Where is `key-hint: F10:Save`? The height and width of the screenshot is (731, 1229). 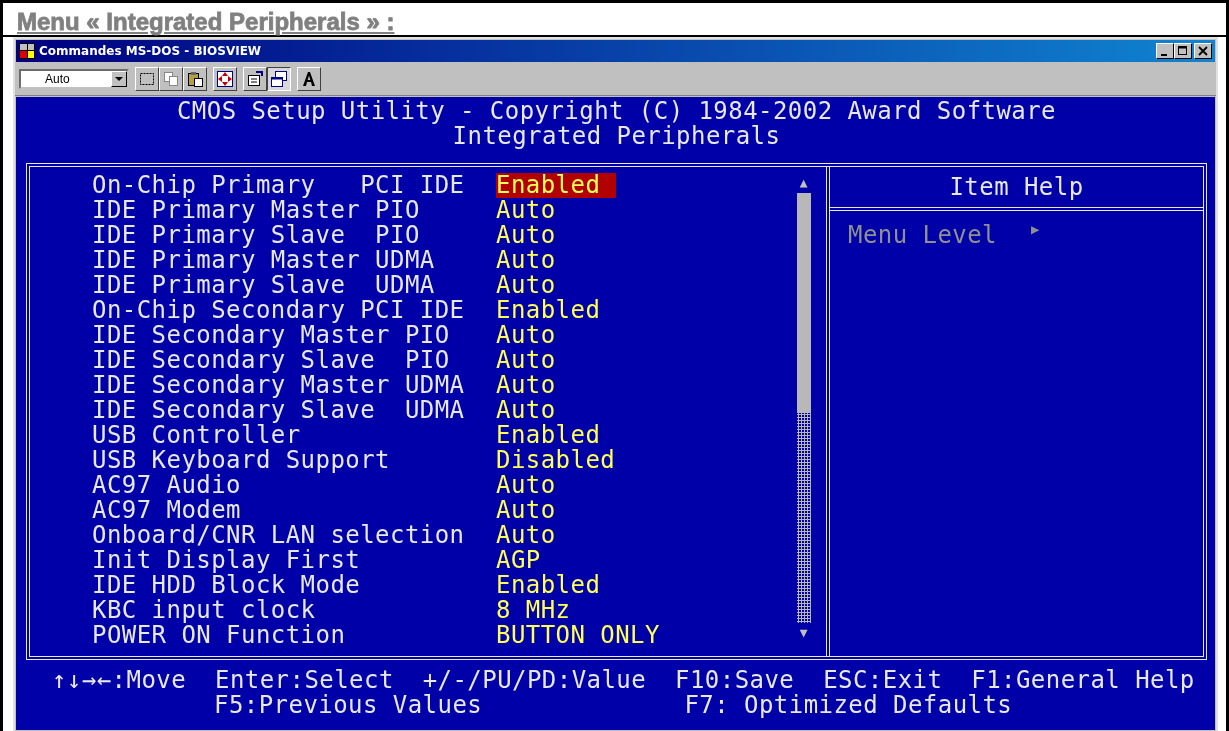 key-hint: F10:Save is located at coordinates (735, 680).